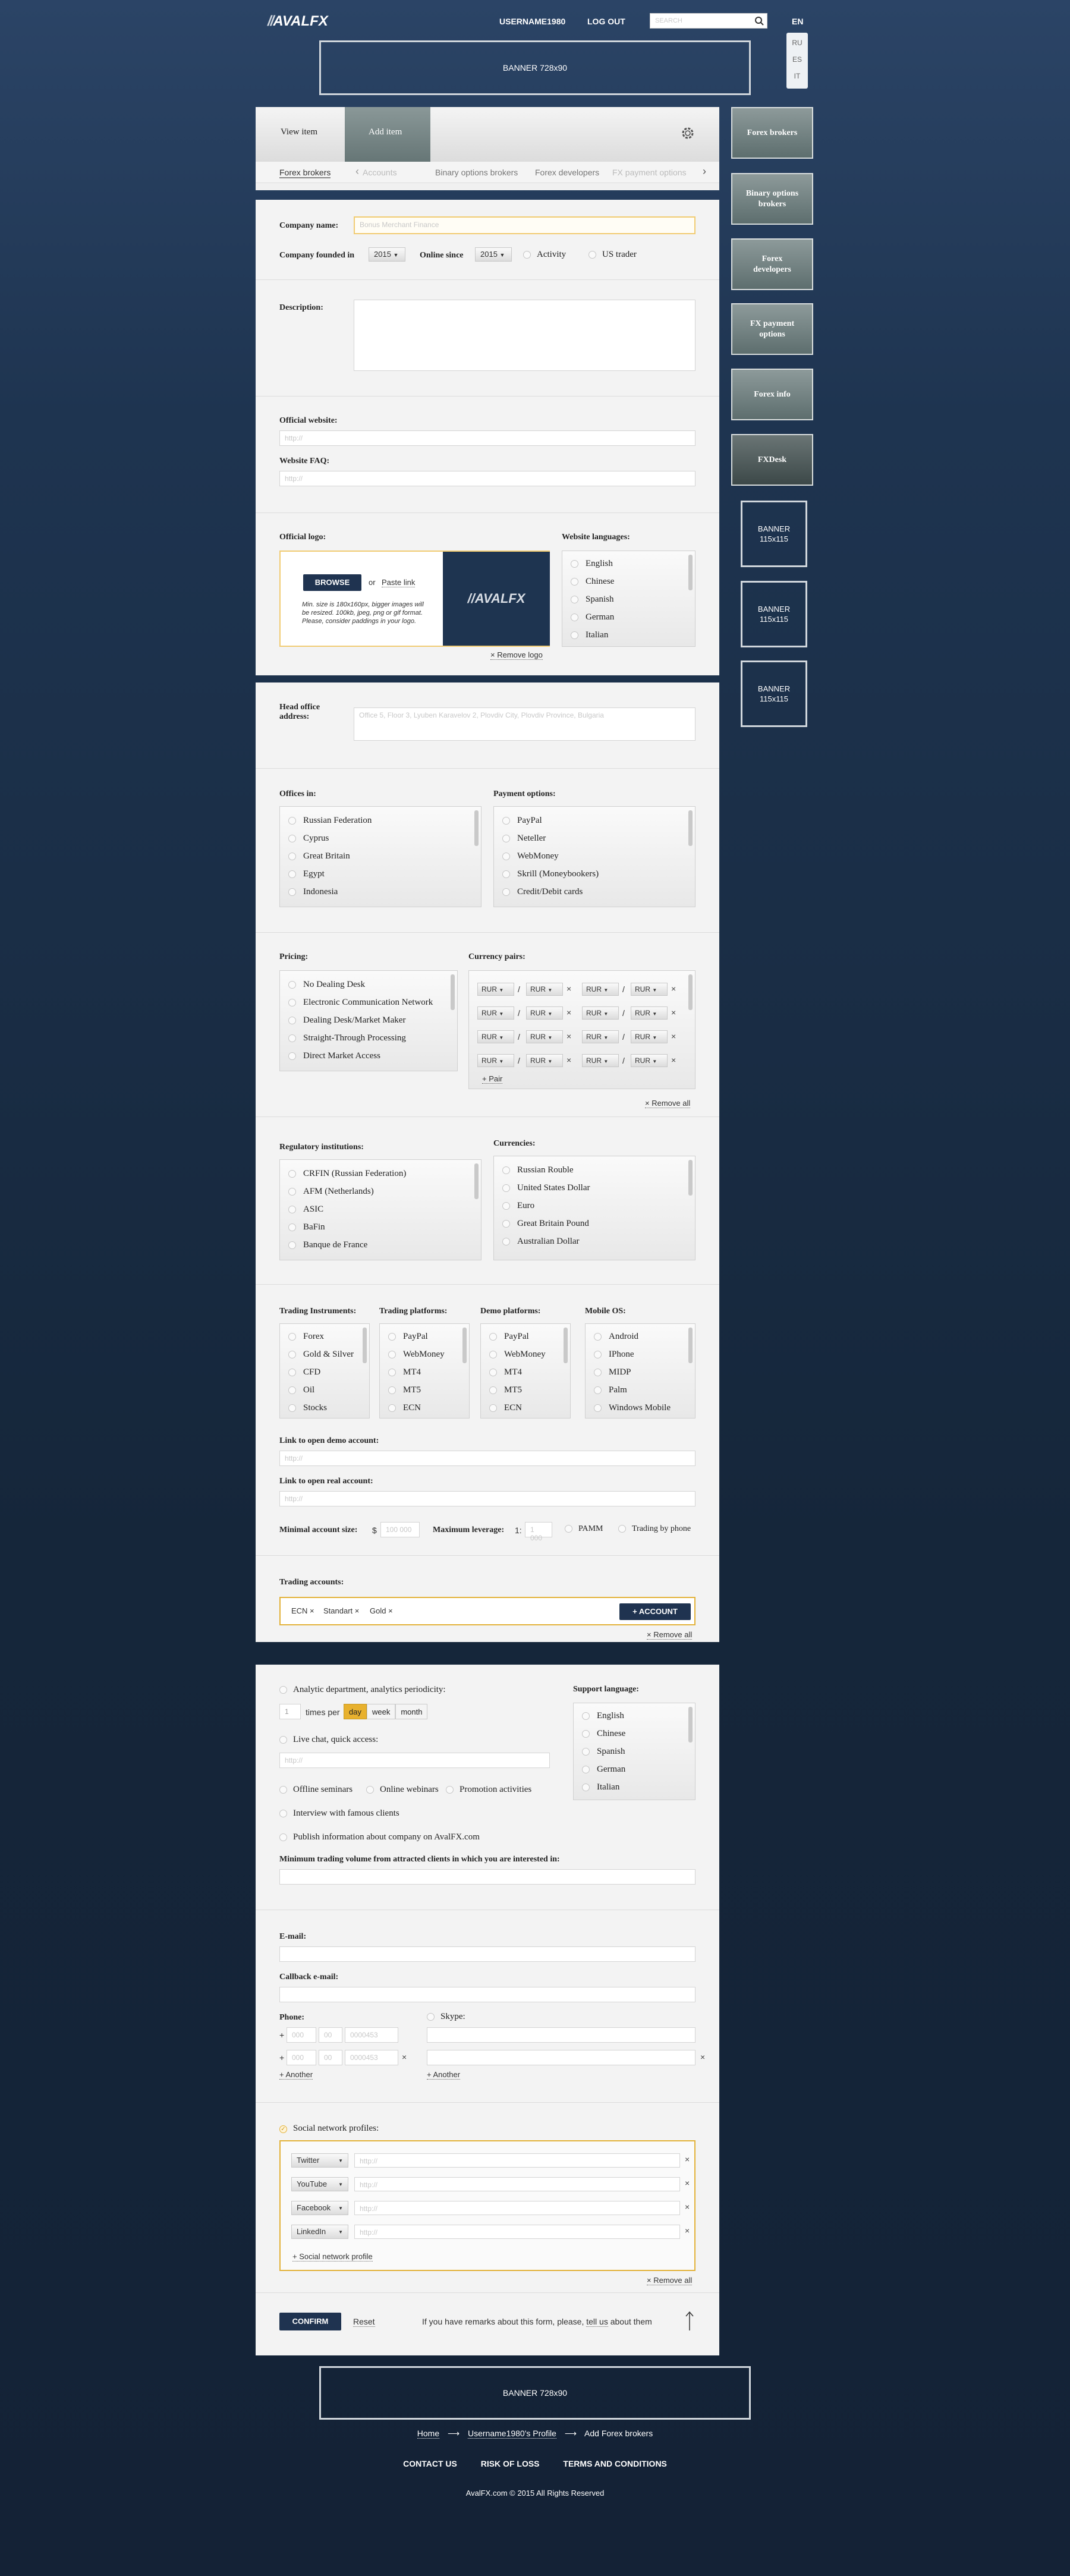  Describe the element at coordinates (797, 59) in the screenshot. I see `lang-option-es: ES` at that location.